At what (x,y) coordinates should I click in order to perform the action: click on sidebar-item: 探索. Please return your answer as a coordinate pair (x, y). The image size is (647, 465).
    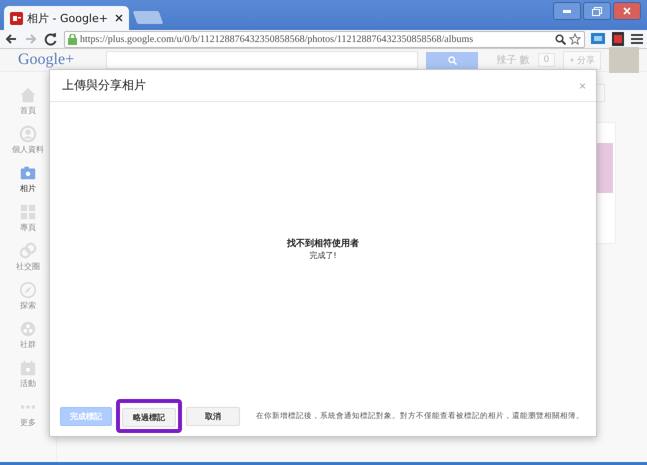
    Looking at the image, I should click on (28, 296).